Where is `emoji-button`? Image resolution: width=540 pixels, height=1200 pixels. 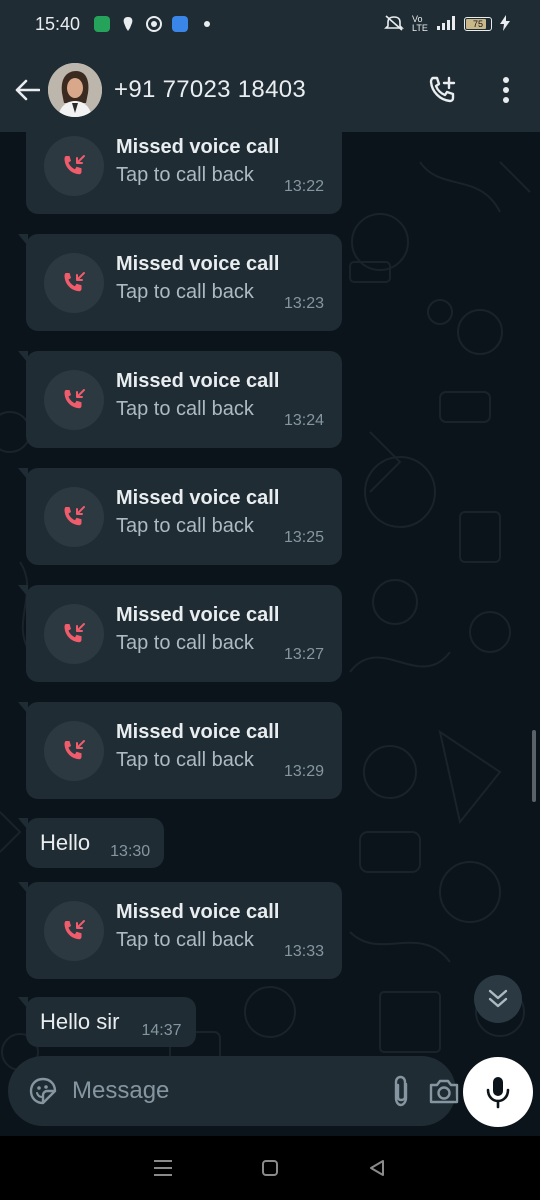 emoji-button is located at coordinates (43, 1091).